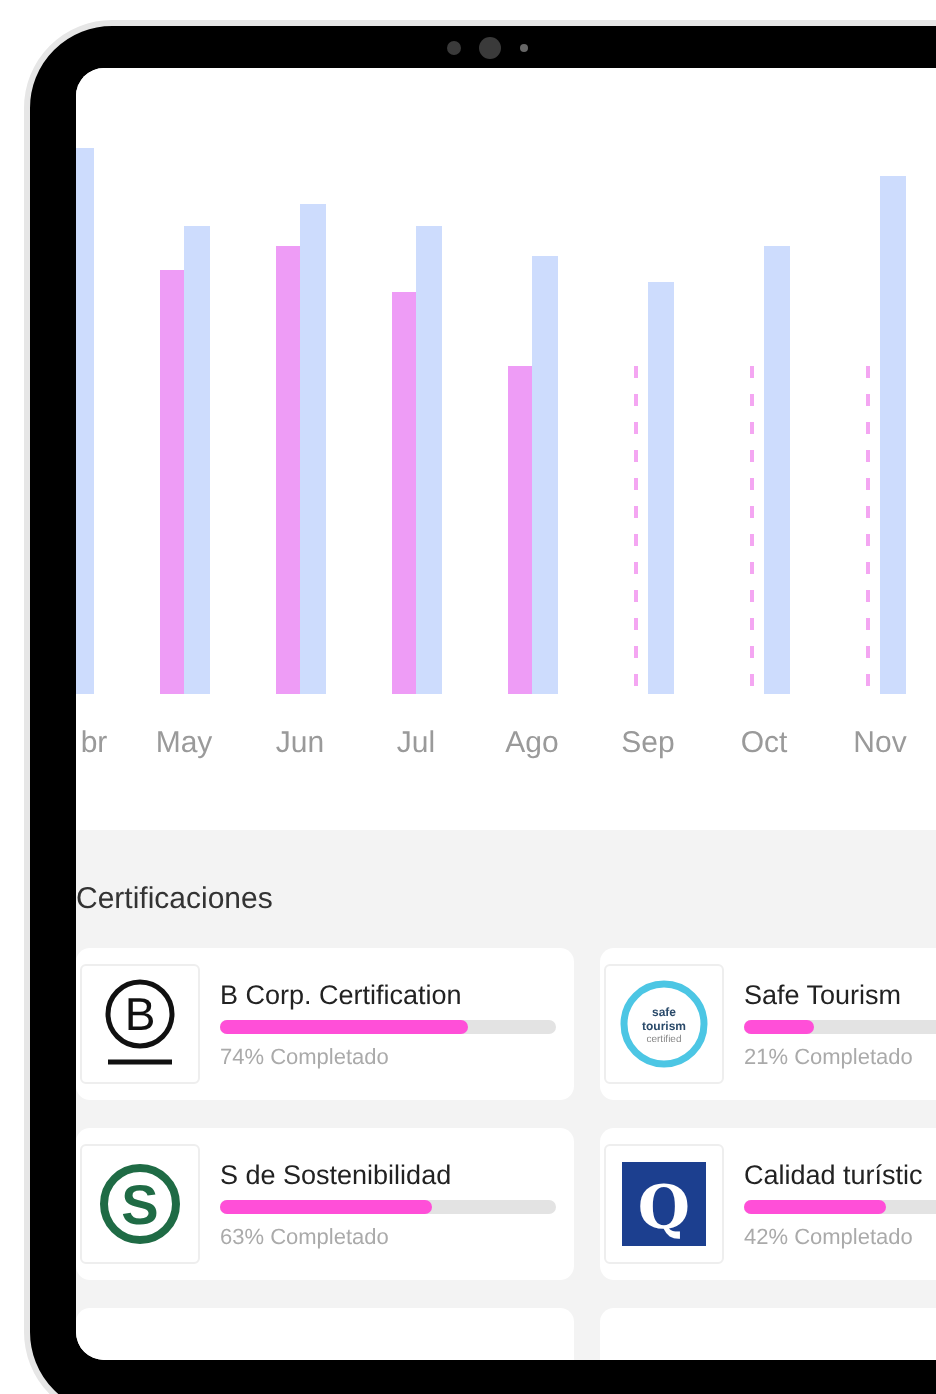 This screenshot has height=1394, width=936. Describe the element at coordinates (416, 743) in the screenshot. I see `month-label: Jul` at that location.